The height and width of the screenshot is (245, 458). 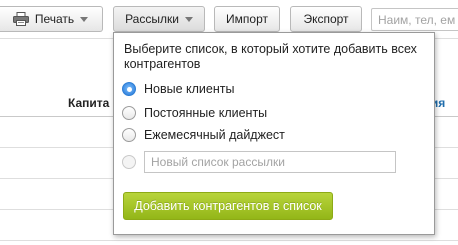 I want to click on radio-selected, so click(x=129, y=89).